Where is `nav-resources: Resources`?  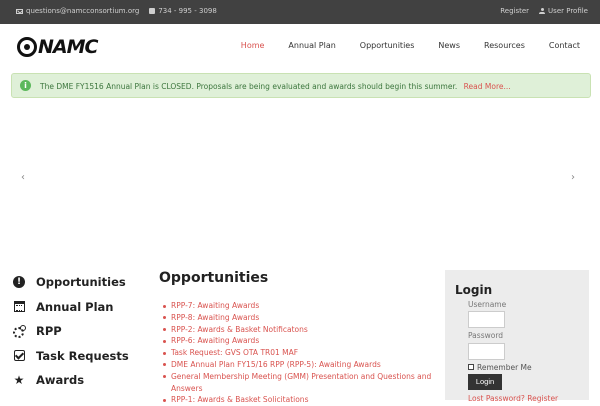
nav-resources: Resources is located at coordinates (504, 45).